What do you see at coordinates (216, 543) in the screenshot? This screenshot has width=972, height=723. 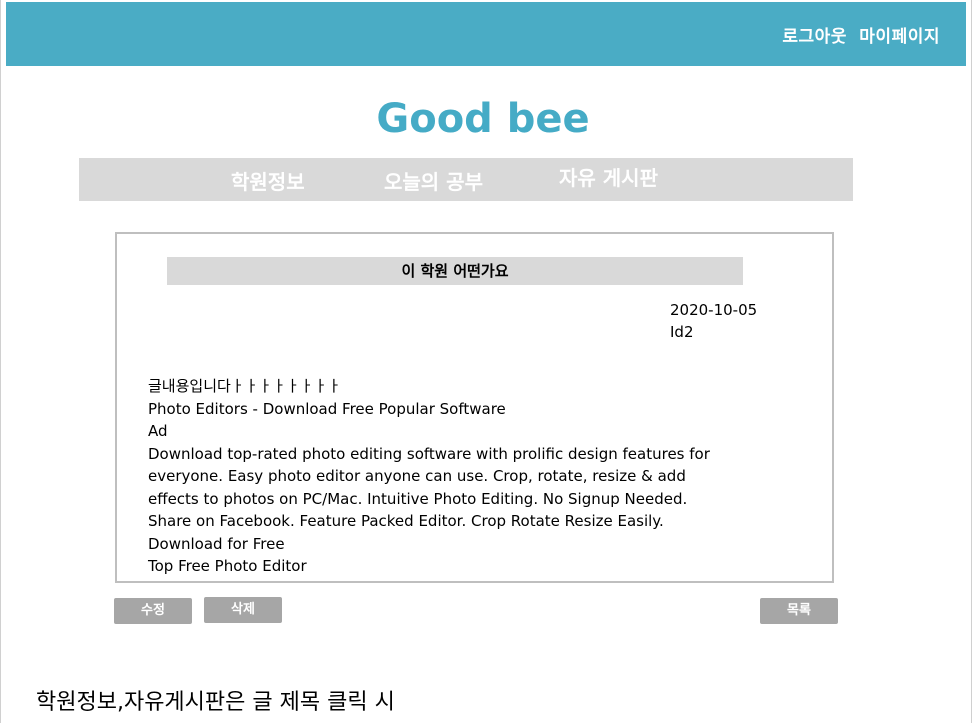 I see `post-body-line: Download for Free` at bounding box center [216, 543].